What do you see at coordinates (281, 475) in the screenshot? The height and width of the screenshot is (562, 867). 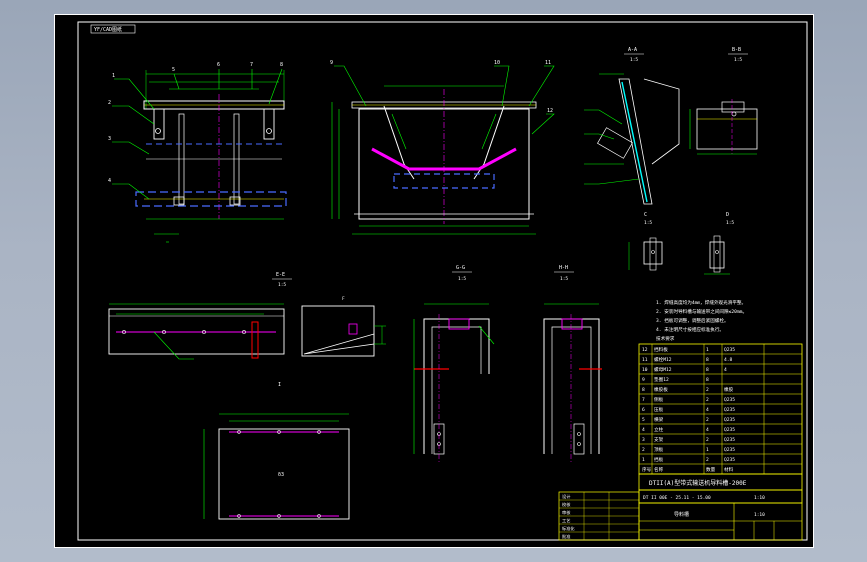 I see `plate-thickness-label: δ3` at bounding box center [281, 475].